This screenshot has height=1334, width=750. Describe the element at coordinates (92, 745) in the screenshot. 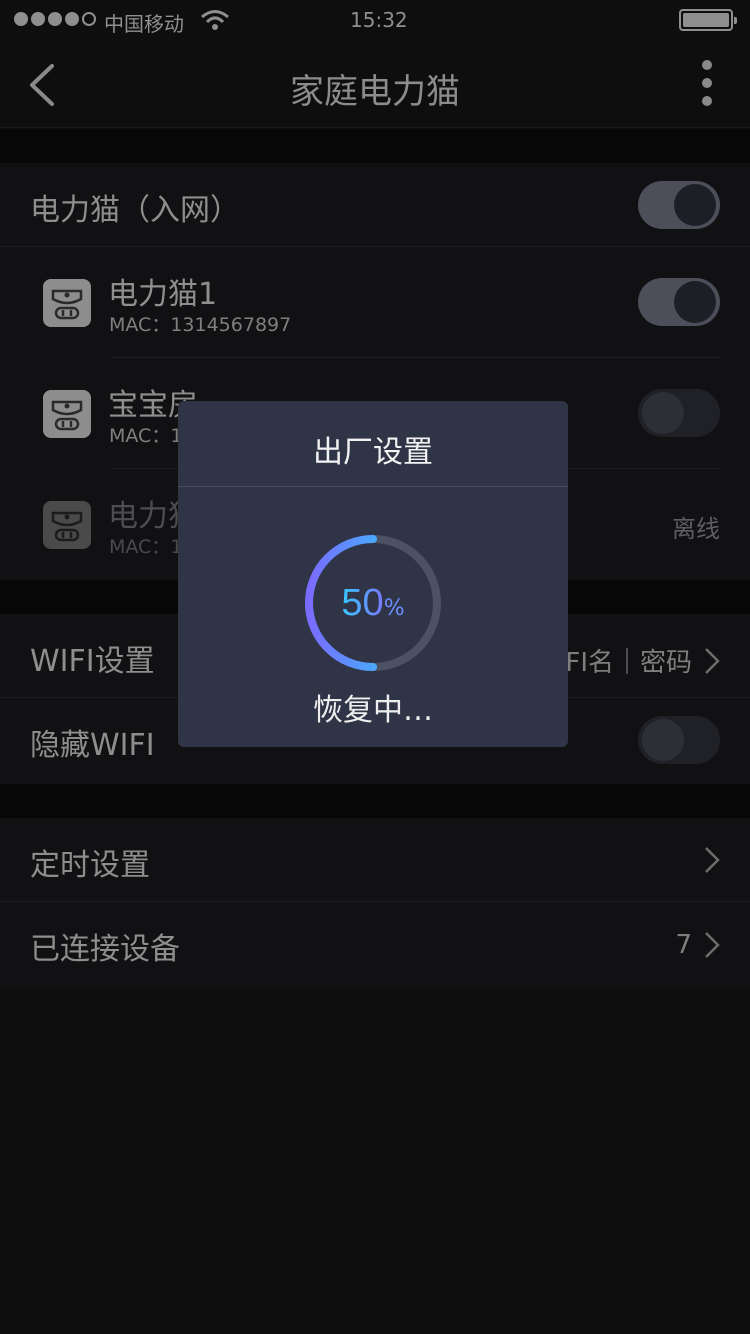

I see `hide-wifi-label: 隐藏WIFI` at that location.